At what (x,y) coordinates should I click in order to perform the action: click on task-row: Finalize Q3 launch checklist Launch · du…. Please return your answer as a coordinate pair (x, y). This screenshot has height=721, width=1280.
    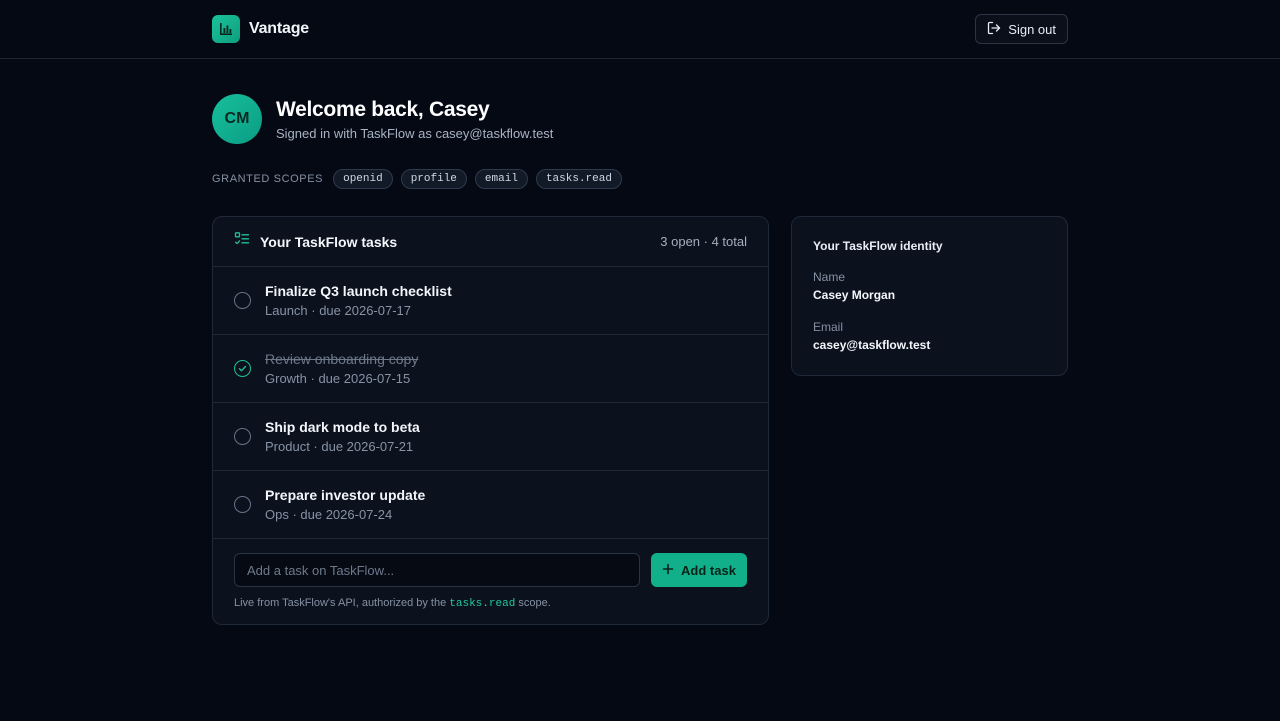
    Looking at the image, I should click on (490, 301).